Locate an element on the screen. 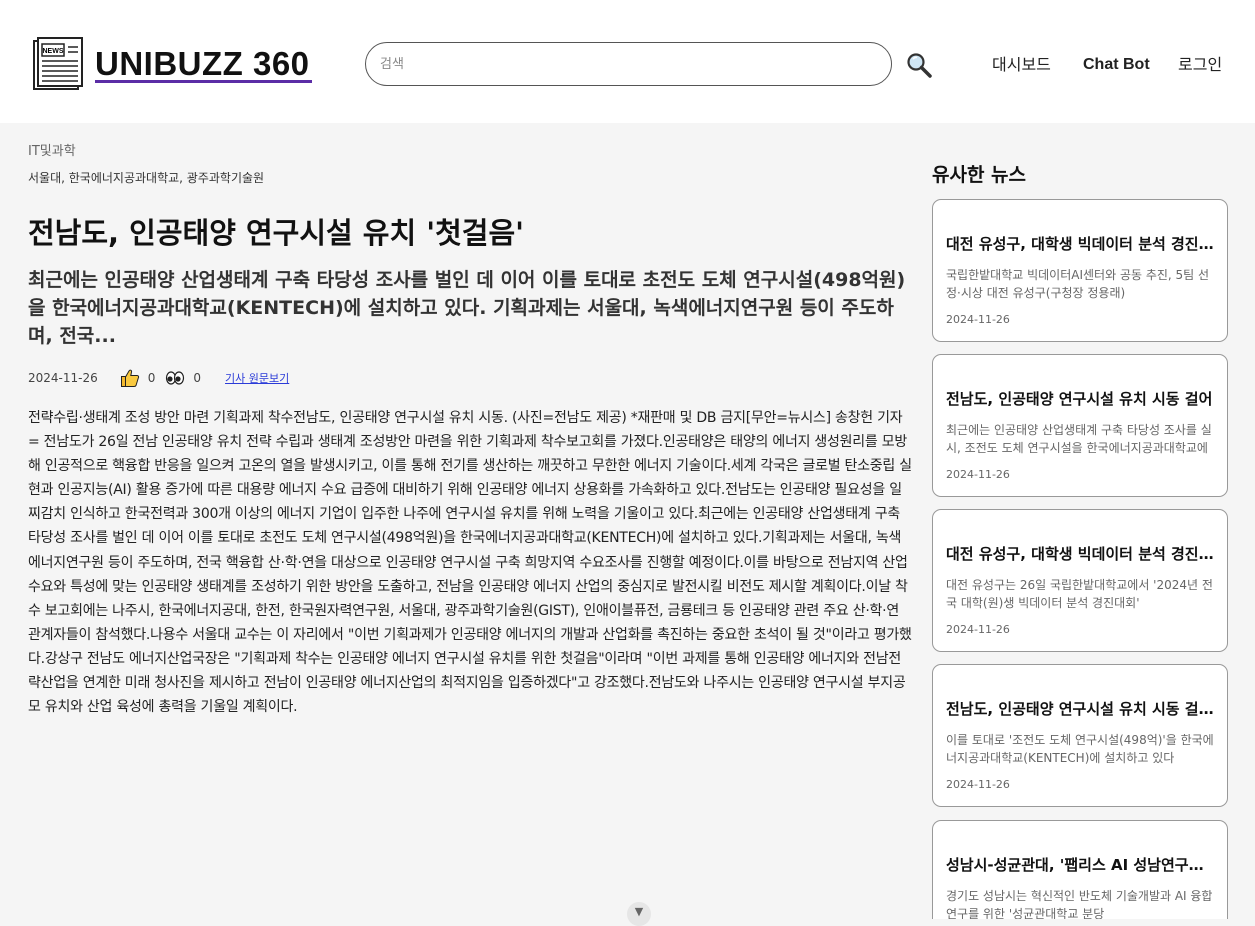 This screenshot has height=926, width=1255. svg-text: NEWS is located at coordinates (53, 51).